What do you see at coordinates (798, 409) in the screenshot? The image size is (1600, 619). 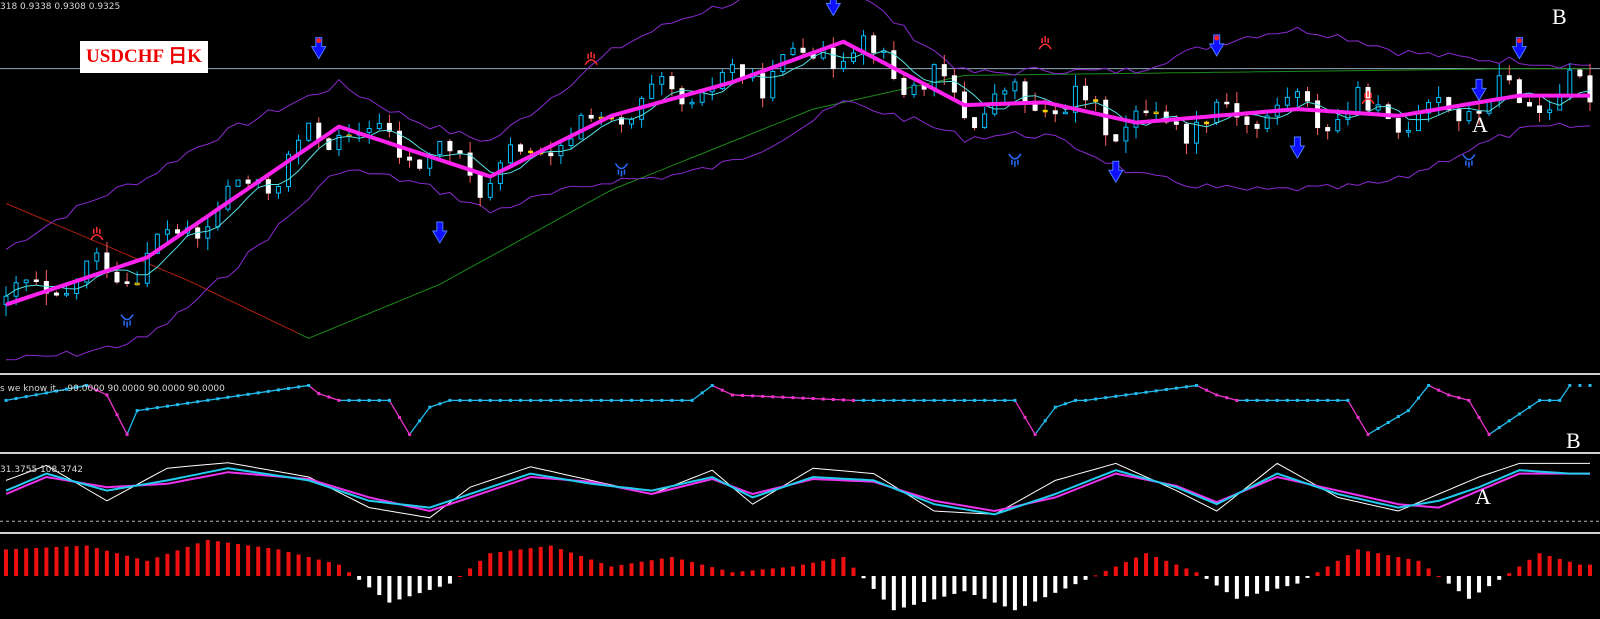 I see `stepline-indicator-panel` at bounding box center [798, 409].